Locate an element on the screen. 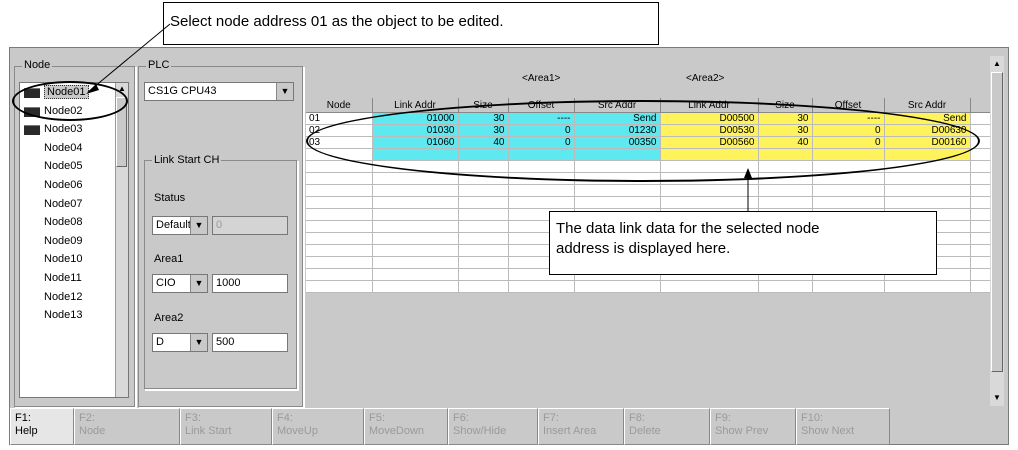 This screenshot has height=450, width=1018. leader-arrow-middle-icon is located at coordinates (748, 173).